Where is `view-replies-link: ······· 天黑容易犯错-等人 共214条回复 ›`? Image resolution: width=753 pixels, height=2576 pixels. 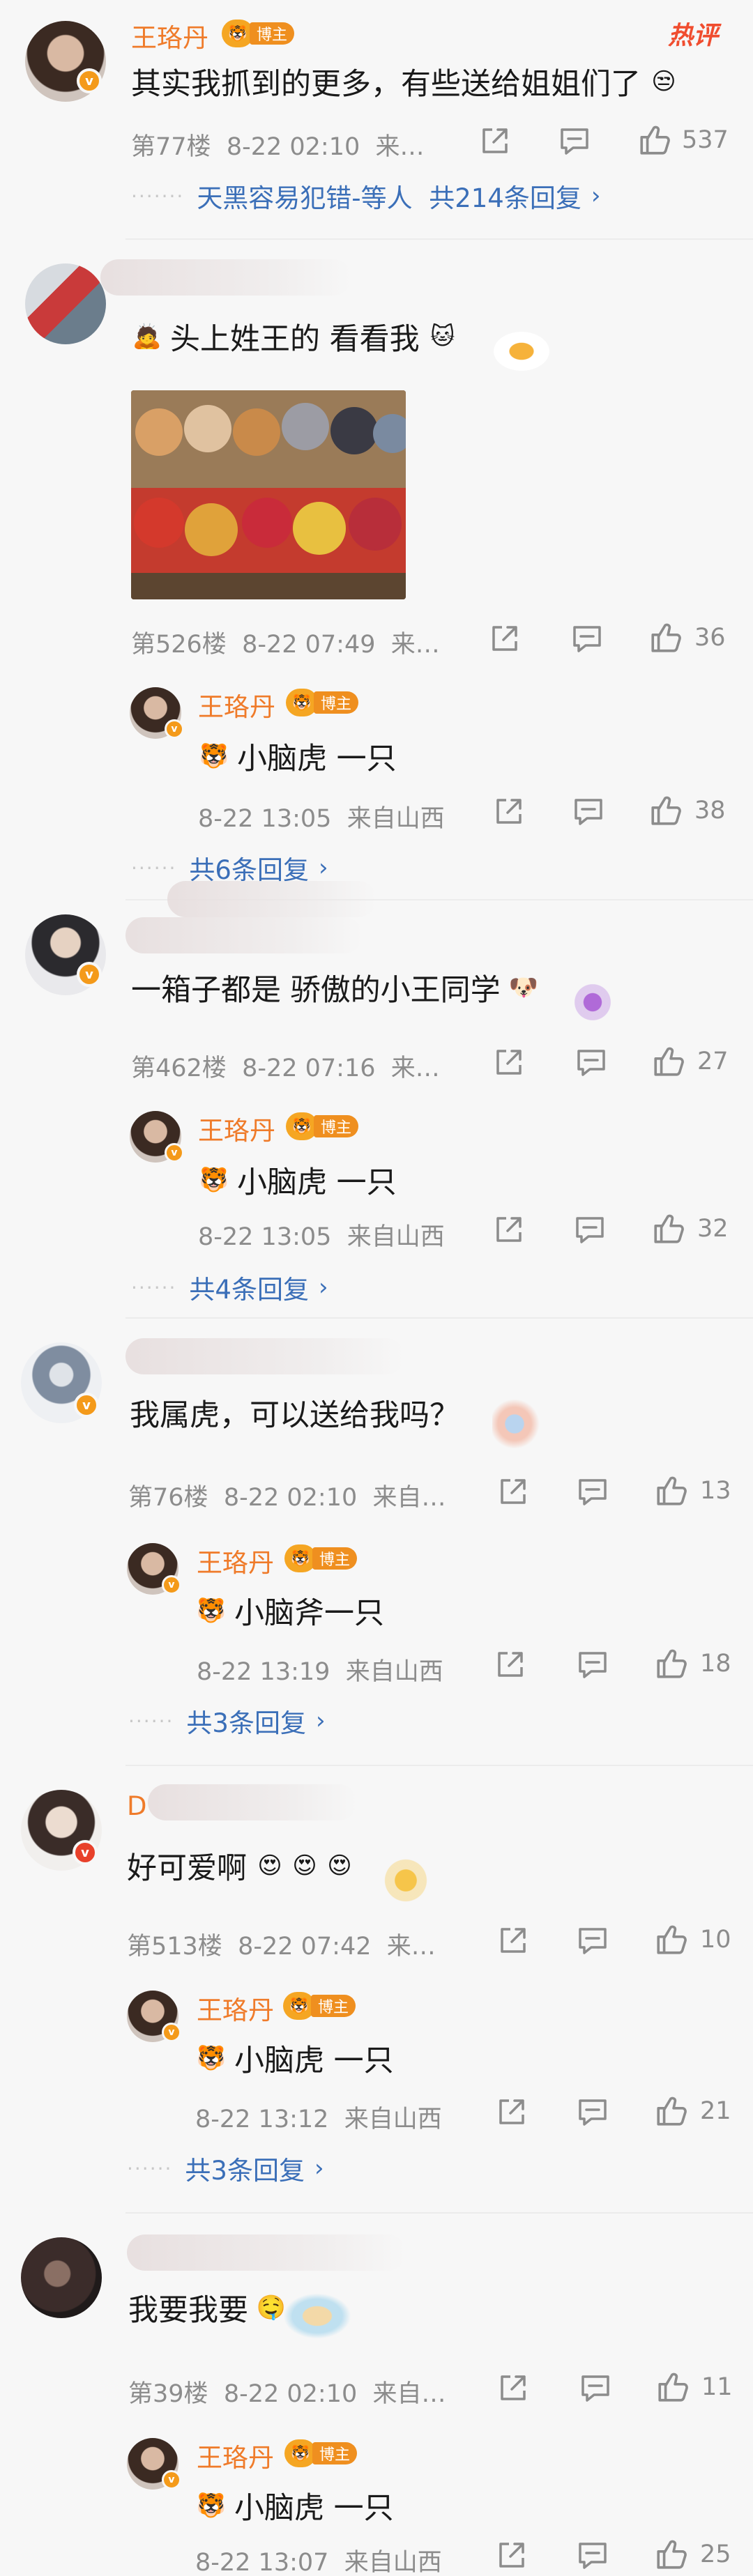
view-replies-link: ······· 天黑容易犯错-等人 共214条回复 › is located at coordinates (365, 196).